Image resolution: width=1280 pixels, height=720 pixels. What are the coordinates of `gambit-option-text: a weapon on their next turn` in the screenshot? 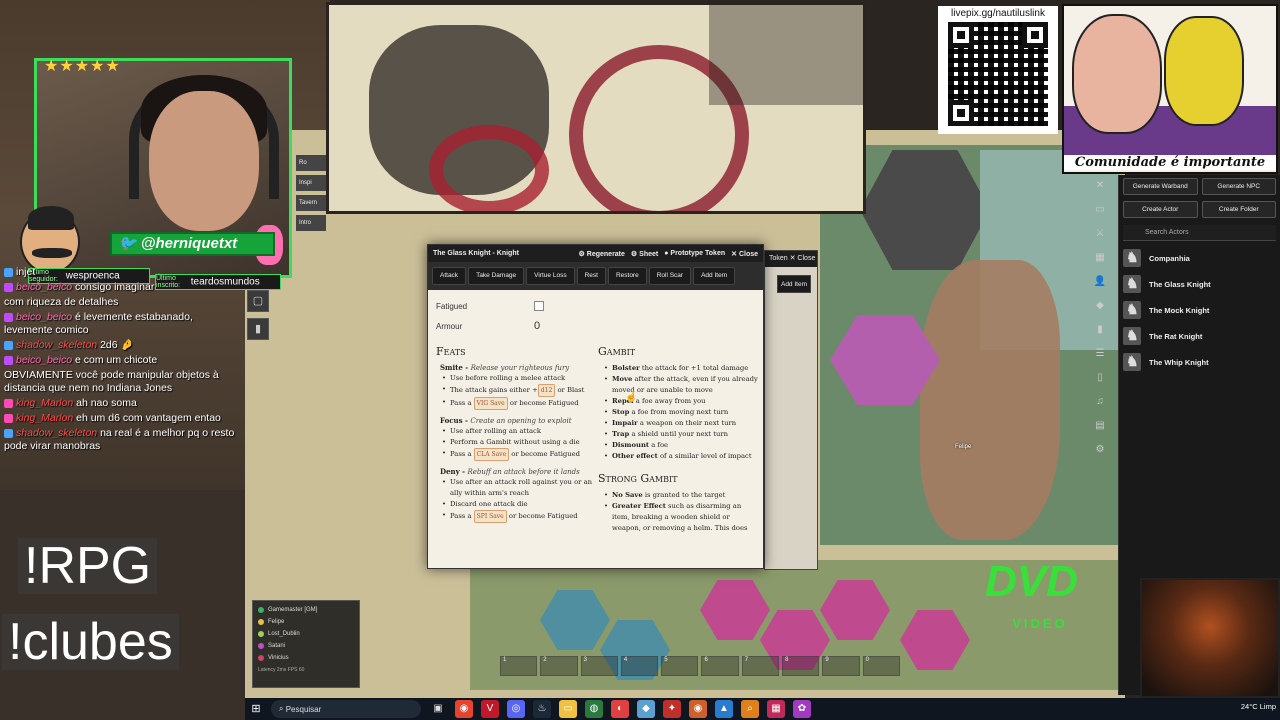 It's located at (687, 423).